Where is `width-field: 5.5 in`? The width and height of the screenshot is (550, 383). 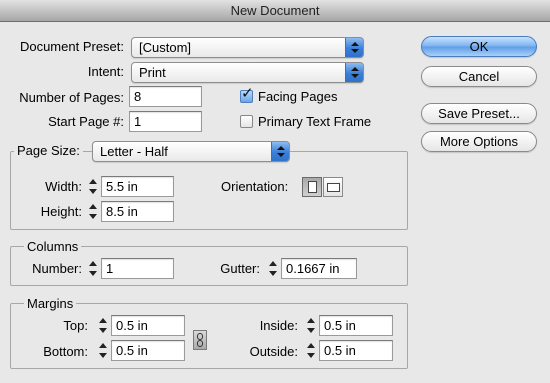 width-field: 5.5 in is located at coordinates (137, 186).